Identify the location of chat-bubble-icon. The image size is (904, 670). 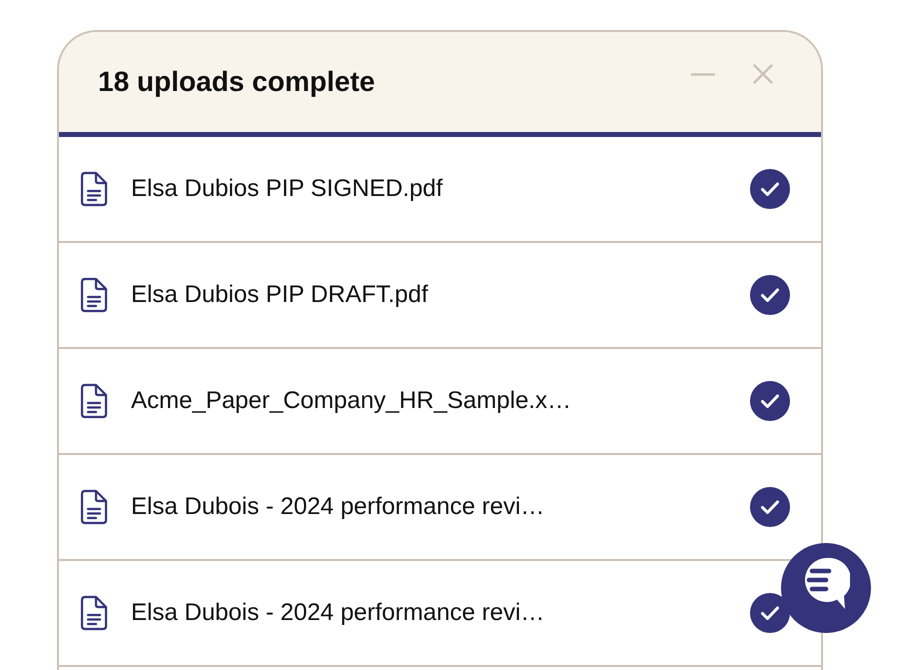
(827, 584).